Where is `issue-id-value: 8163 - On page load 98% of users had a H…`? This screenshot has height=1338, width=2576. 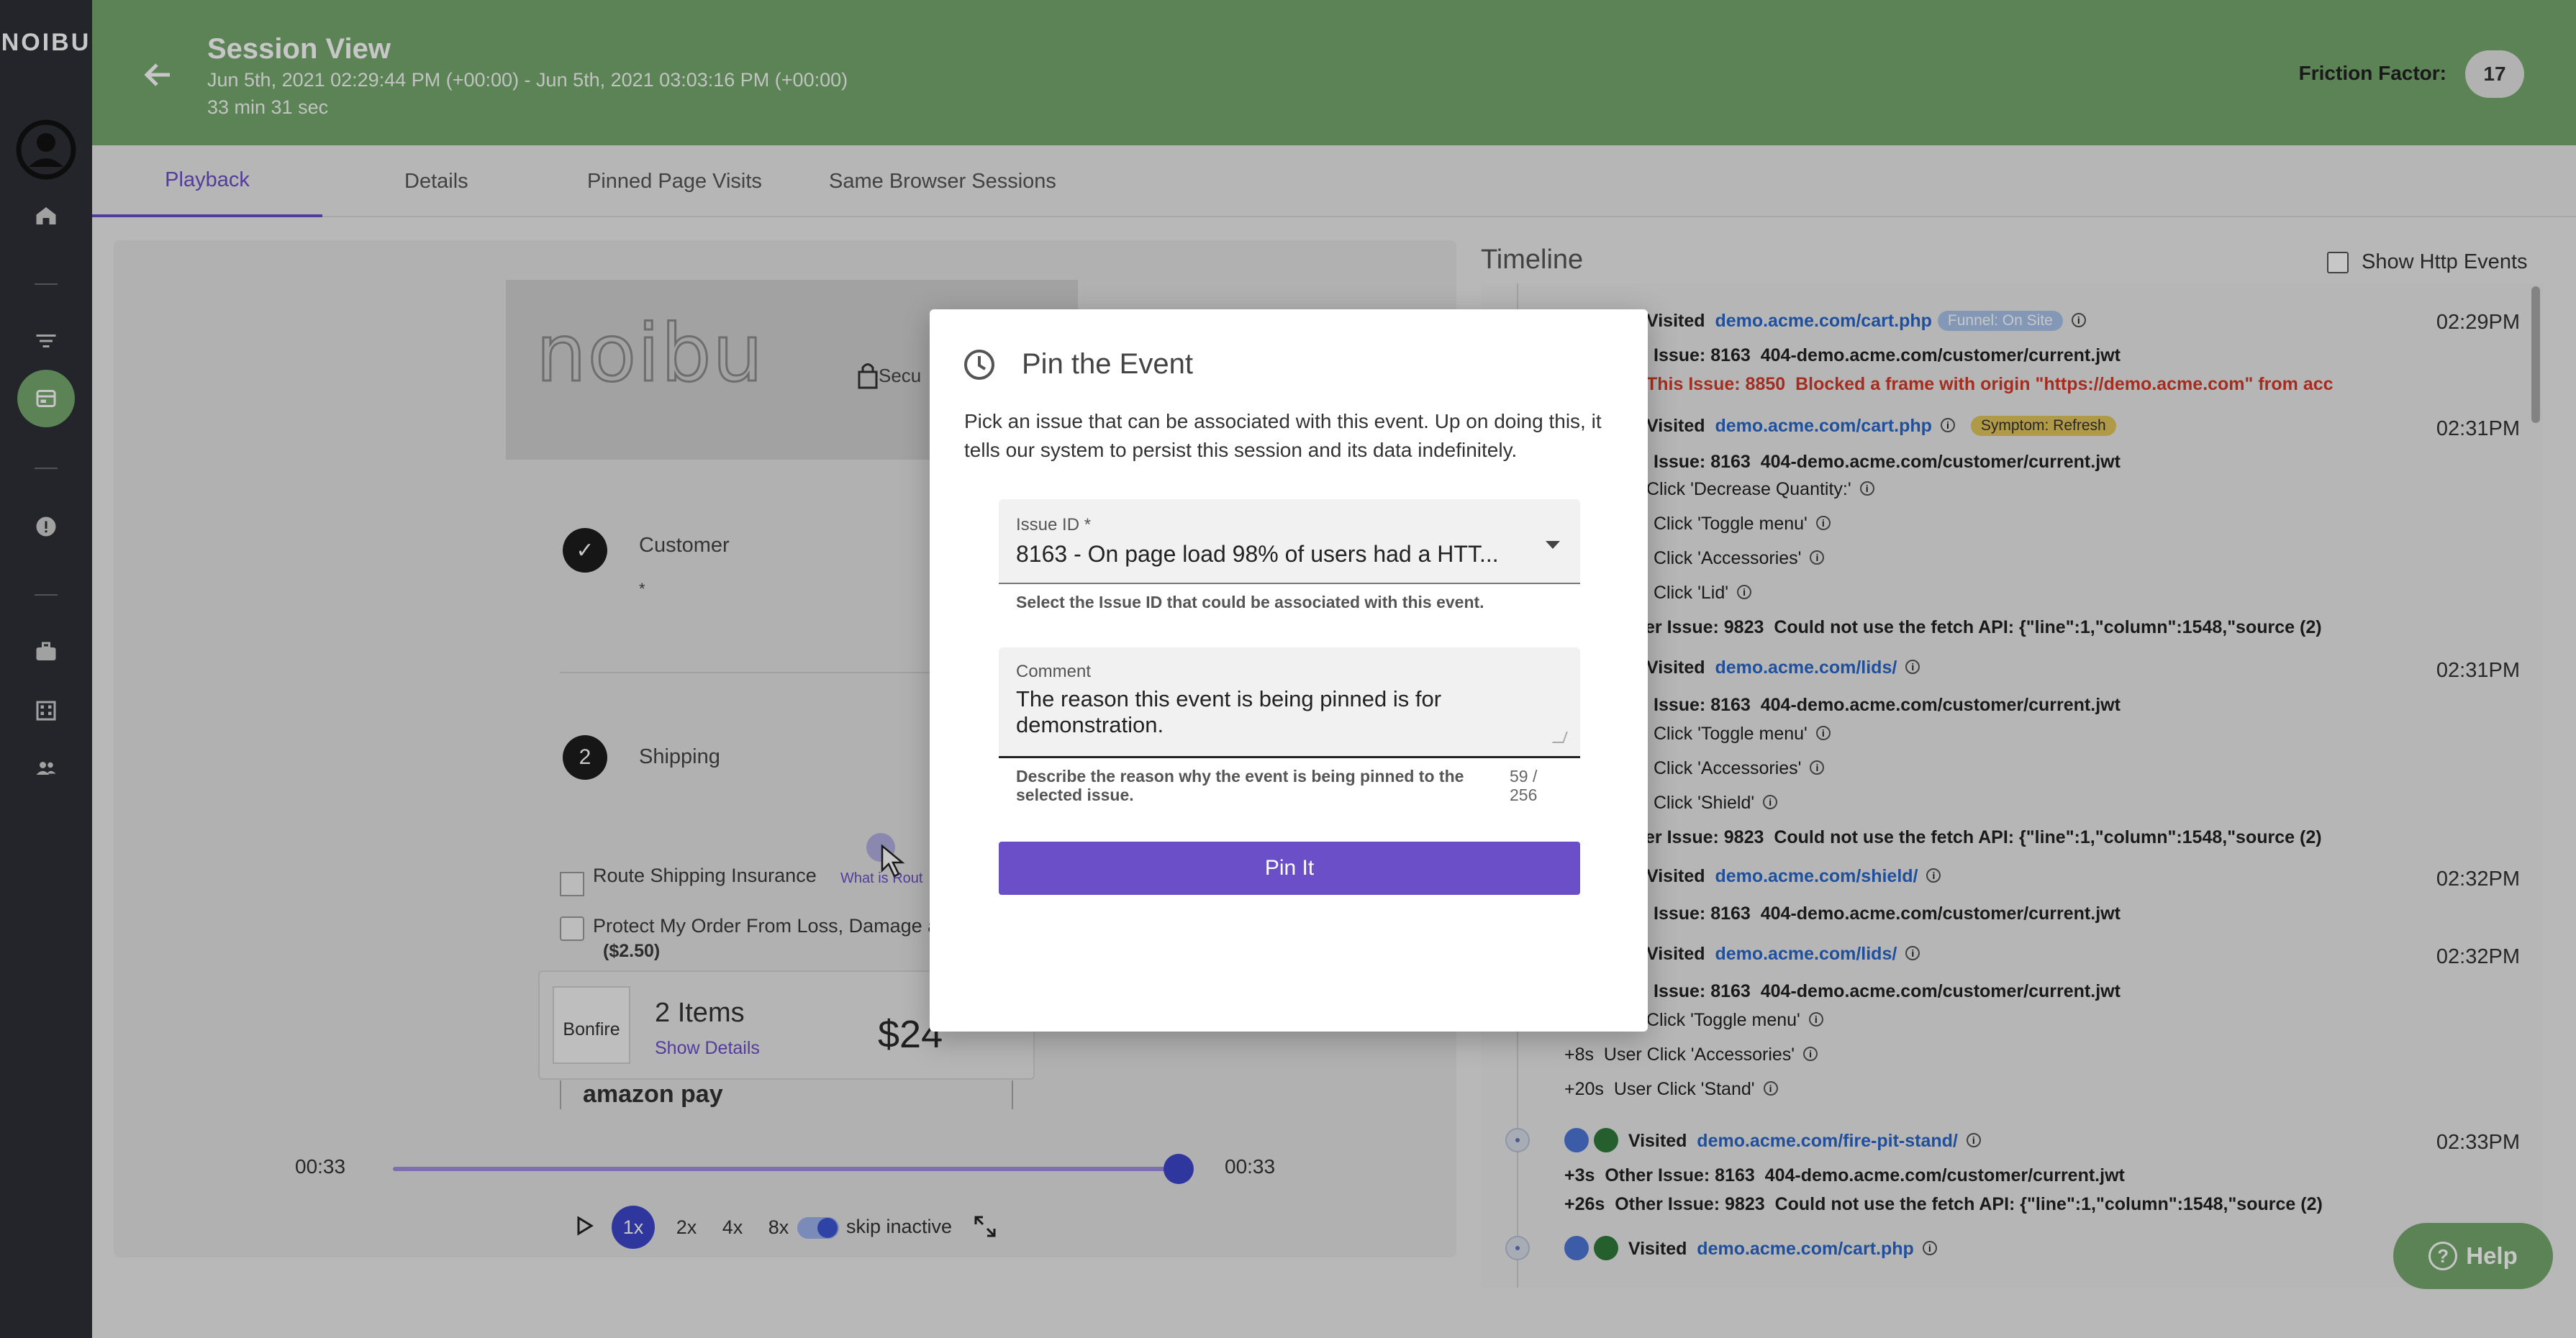
issue-id-value: 8163 - On page load 98% of users had a H… is located at coordinates (1257, 554).